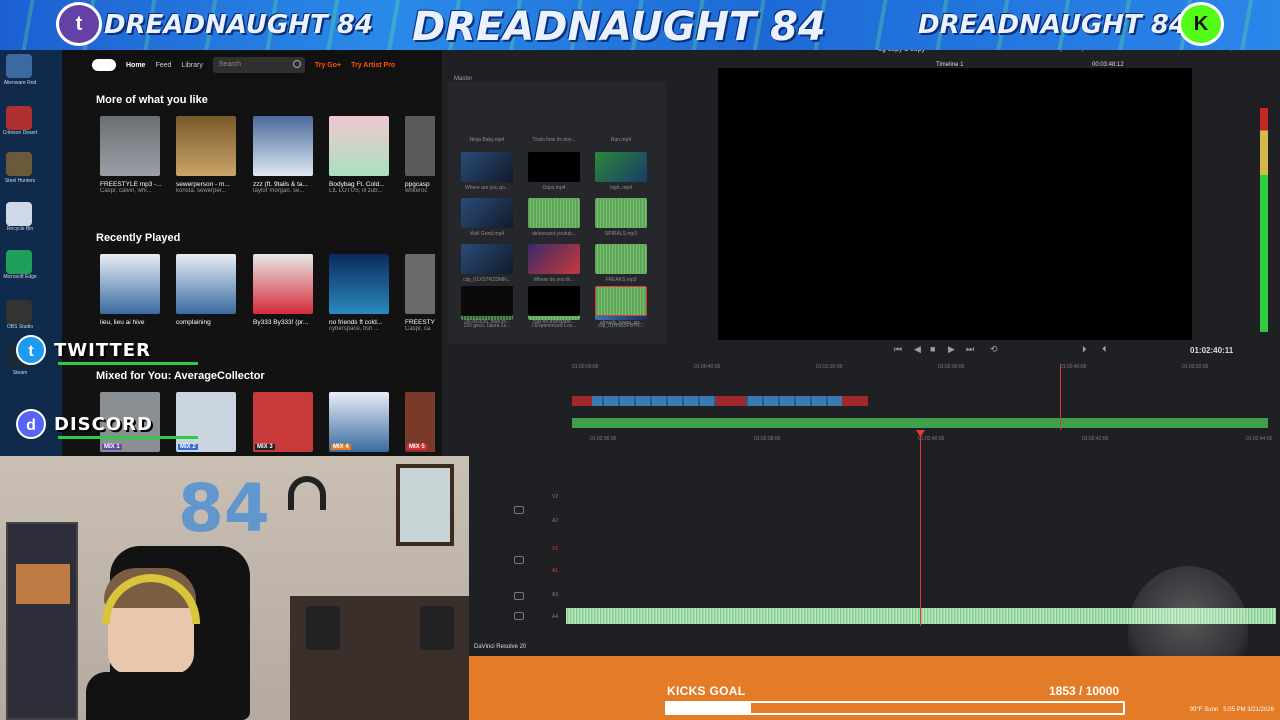  What do you see at coordinates (19, 214) in the screenshot?
I see `recycle-bin-icon` at bounding box center [19, 214].